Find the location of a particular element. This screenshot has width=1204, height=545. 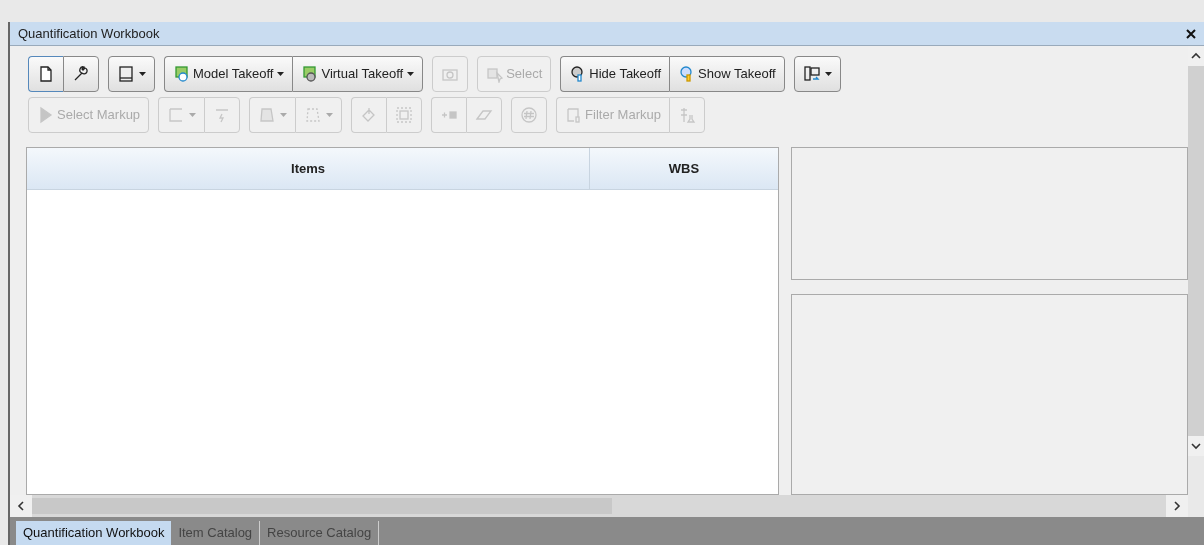

page-button is located at coordinates (45, 74).